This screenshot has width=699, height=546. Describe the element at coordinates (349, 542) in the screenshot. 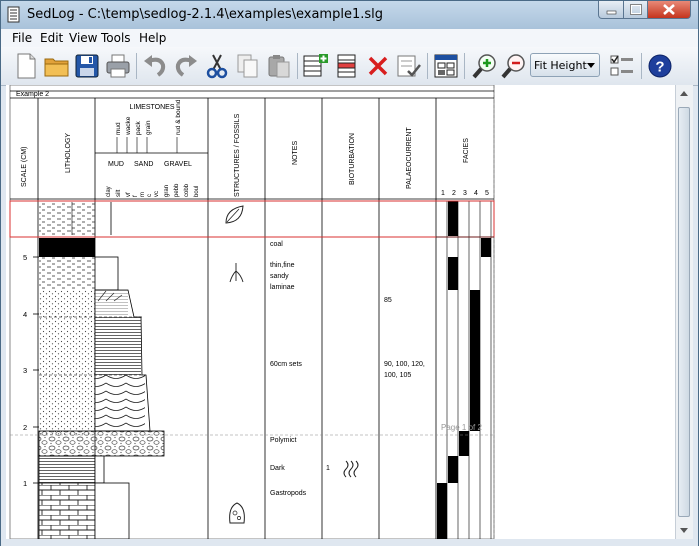

I see `window-bottom-border` at that location.